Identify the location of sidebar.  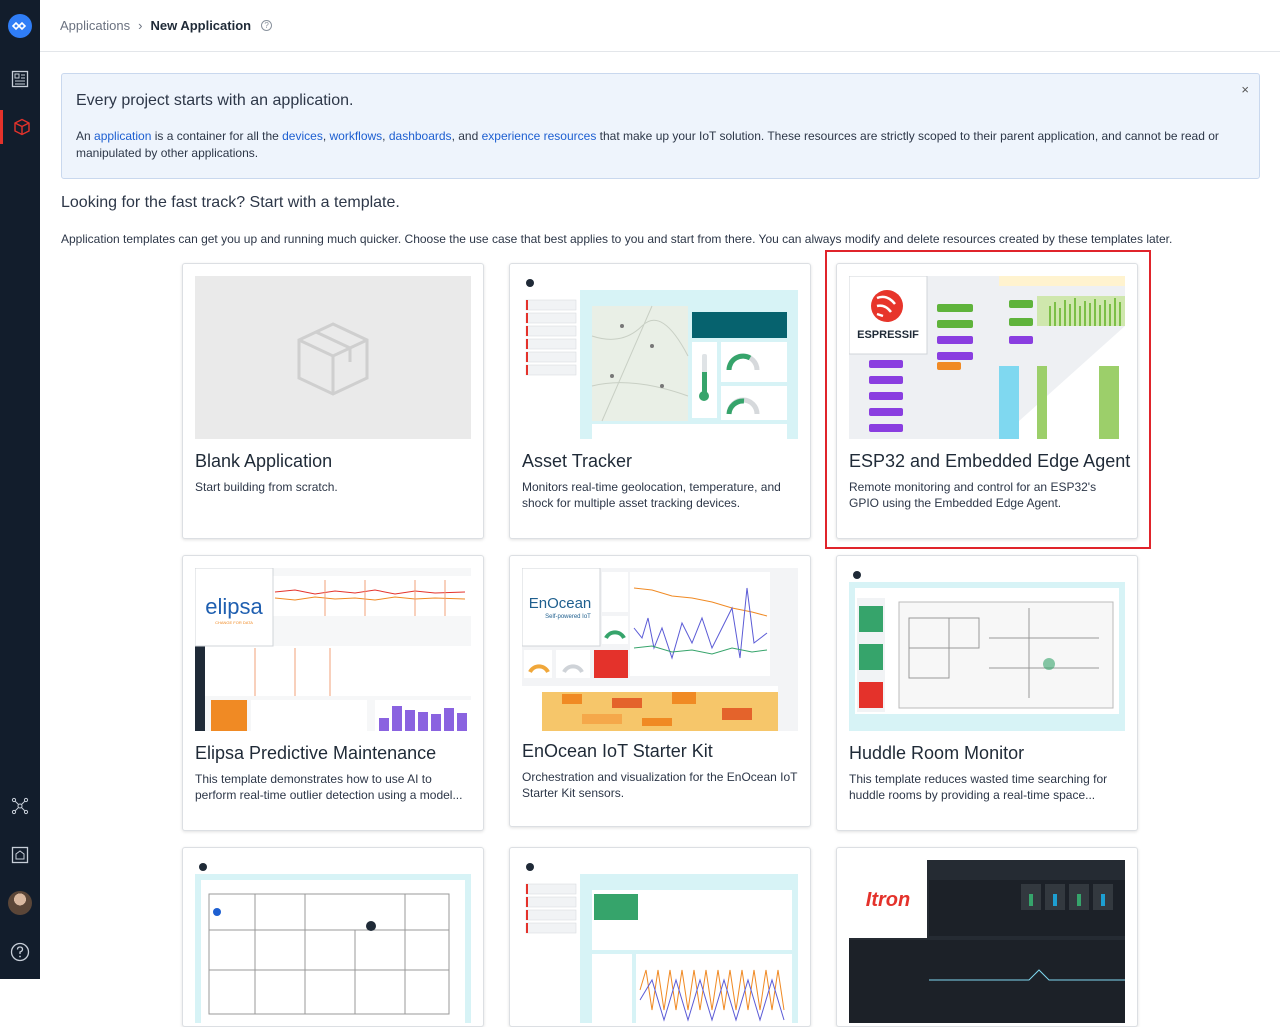
(20, 489).